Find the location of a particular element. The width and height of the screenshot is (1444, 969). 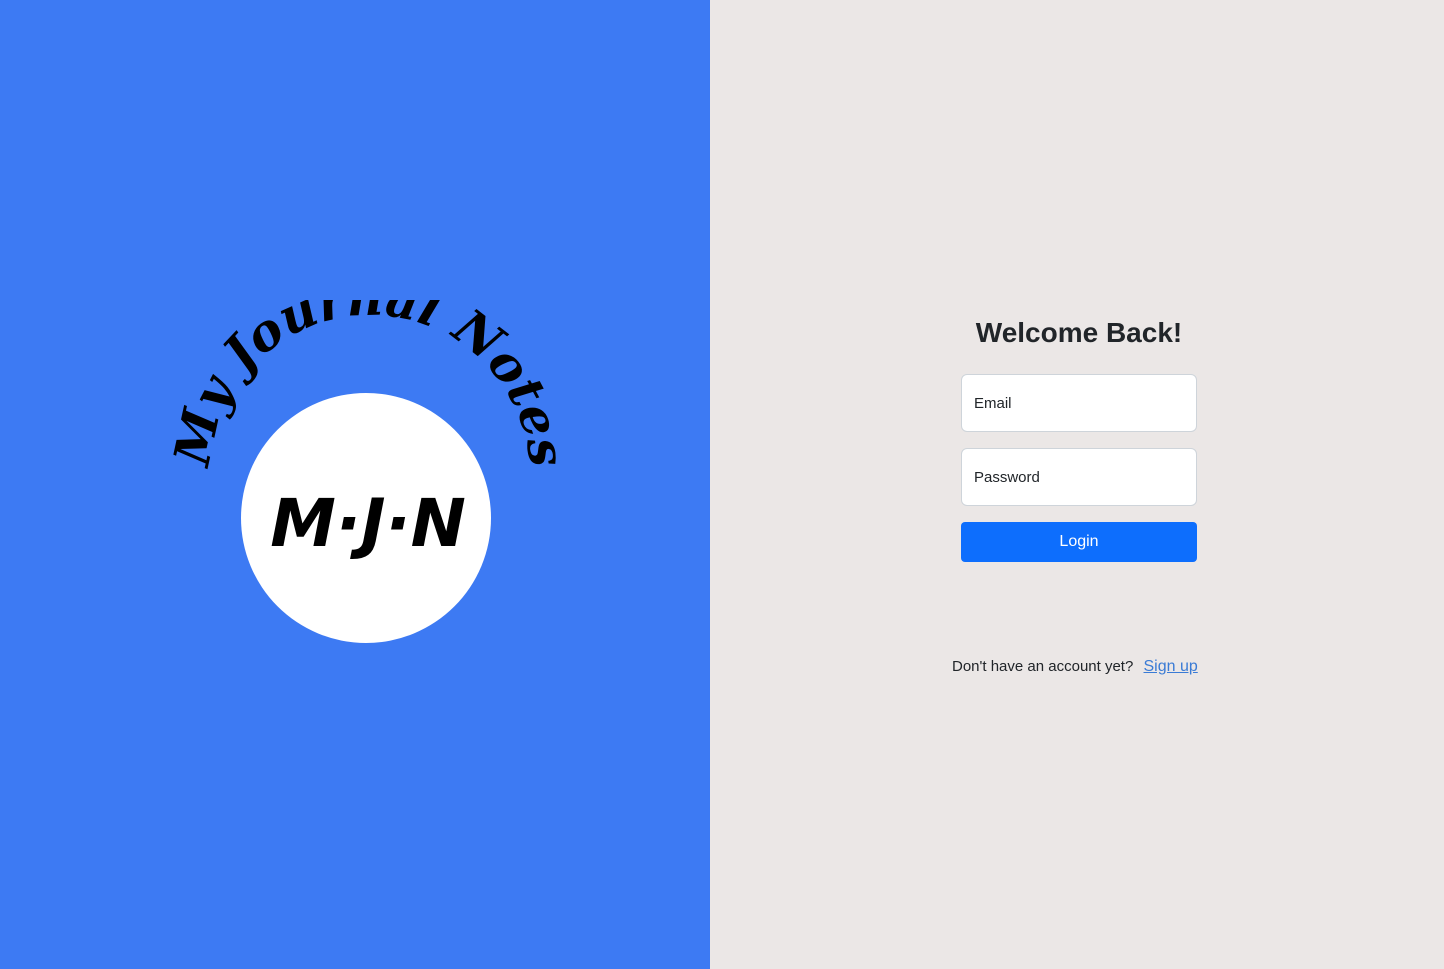

app-logo: My Journal Notes M·J·N is located at coordinates (365, 480).